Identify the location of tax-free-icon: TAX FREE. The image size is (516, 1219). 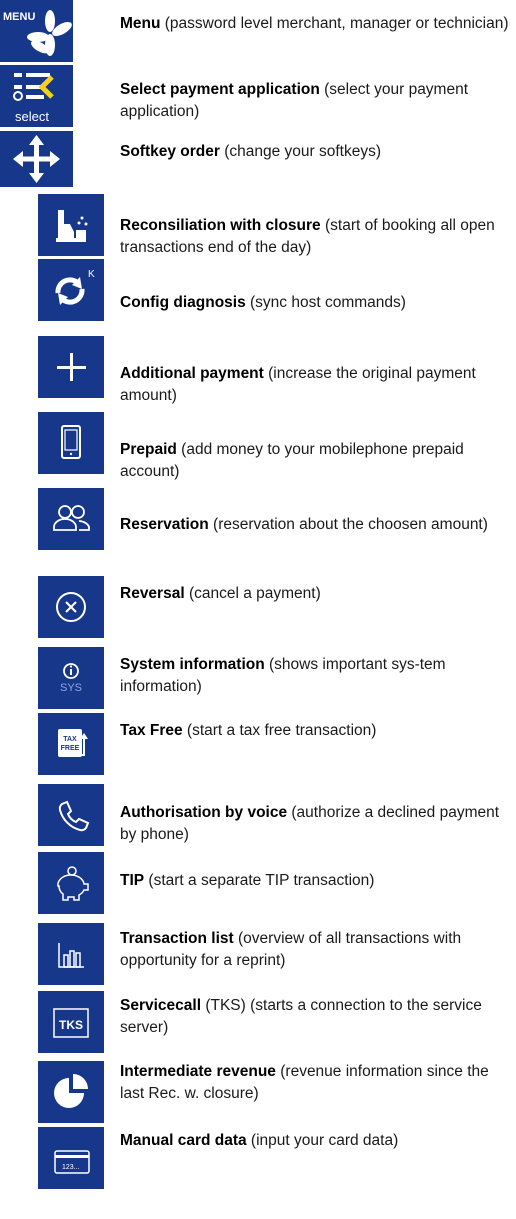
(71, 744).